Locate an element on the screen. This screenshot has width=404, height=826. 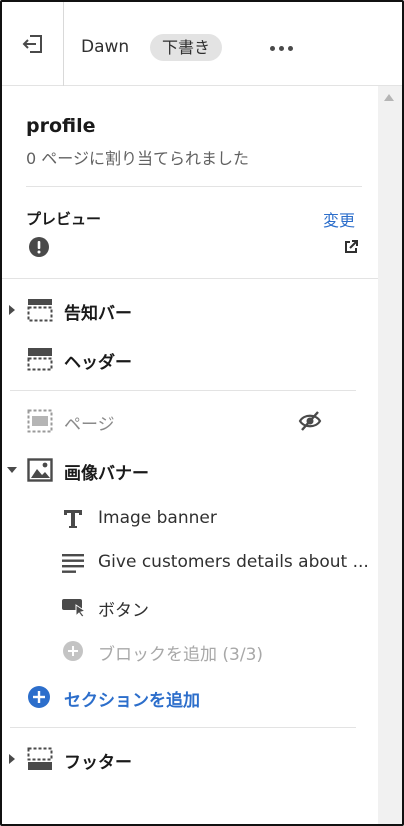
header-section-icon is located at coordinates (40, 359).